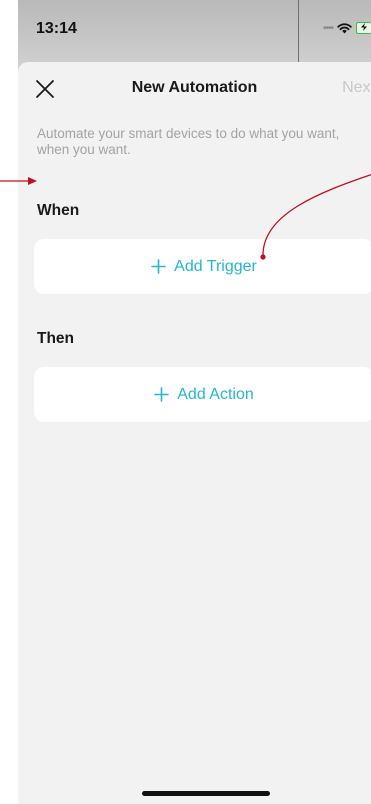 This screenshot has height=804, width=371. What do you see at coordinates (206, 793) in the screenshot?
I see `home-indicator` at bounding box center [206, 793].